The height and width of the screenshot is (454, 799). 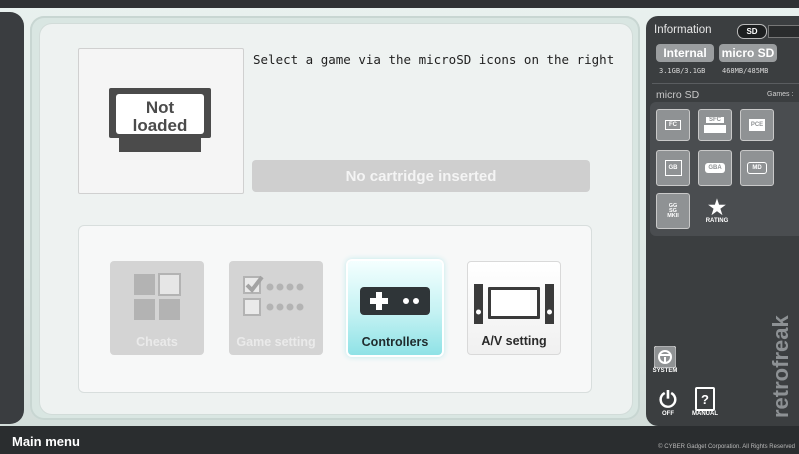 I want to click on game-setting-label: Game setting, so click(x=276, y=342).